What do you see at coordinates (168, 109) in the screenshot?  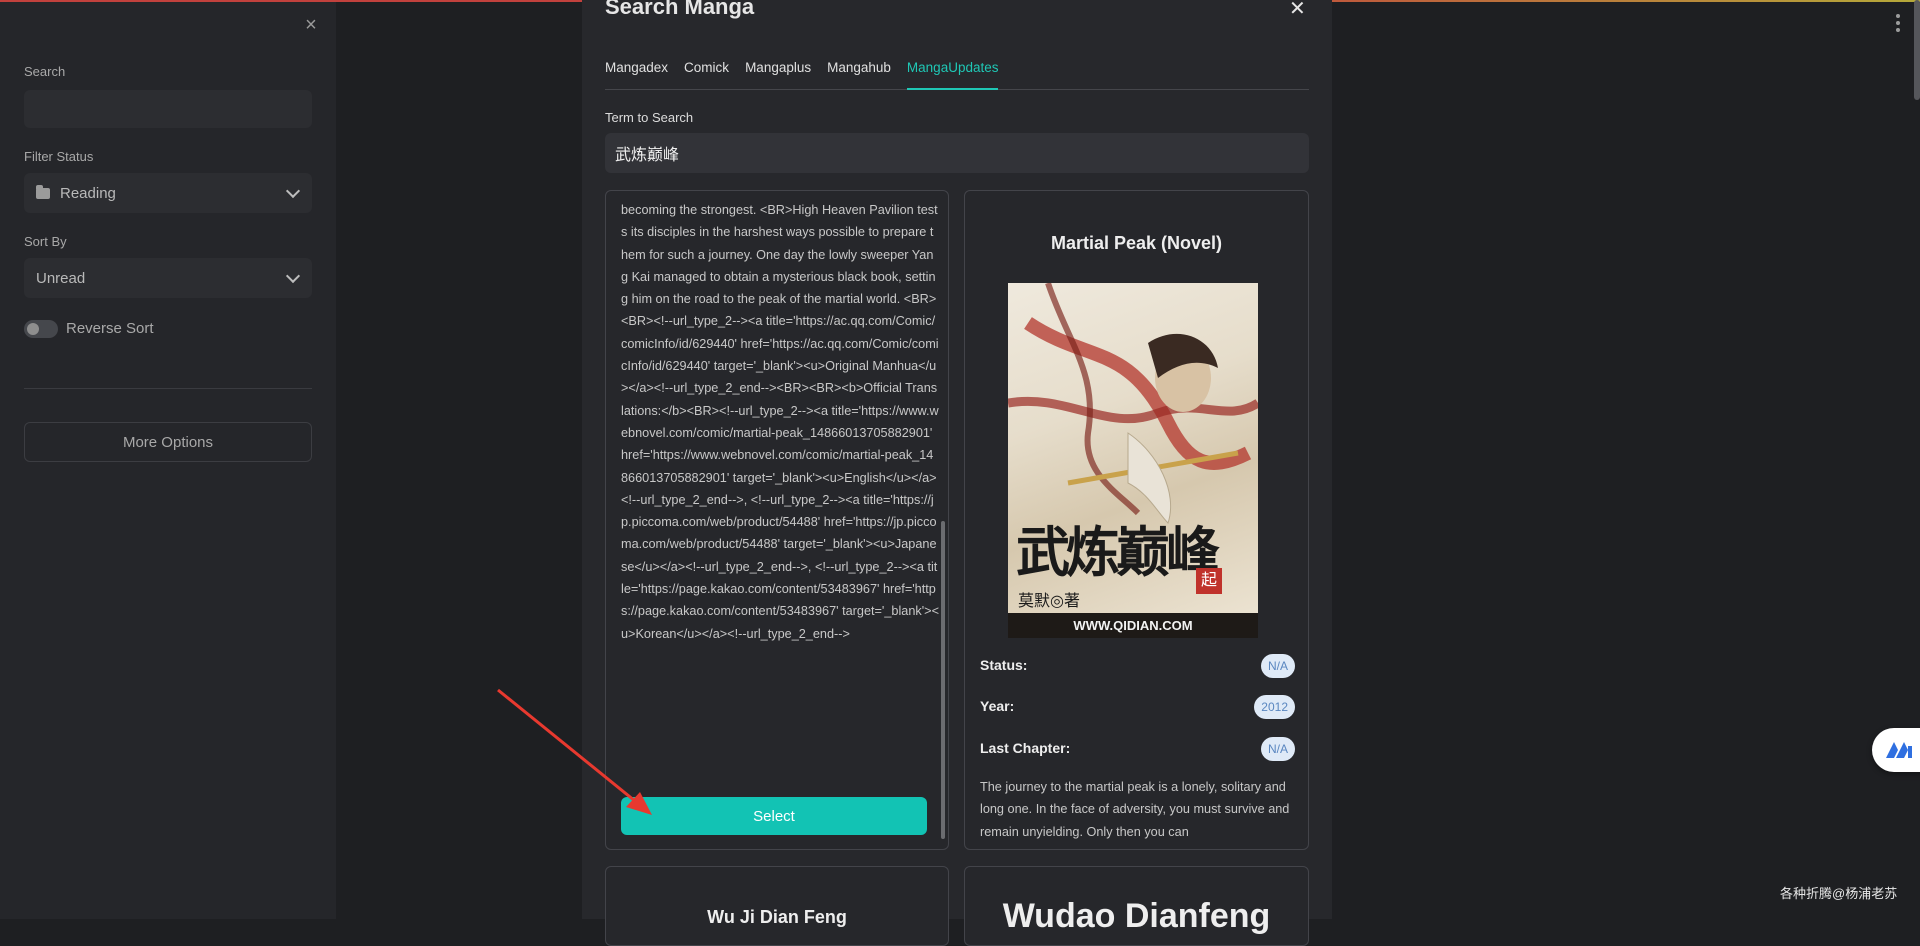 I see `search-input` at bounding box center [168, 109].